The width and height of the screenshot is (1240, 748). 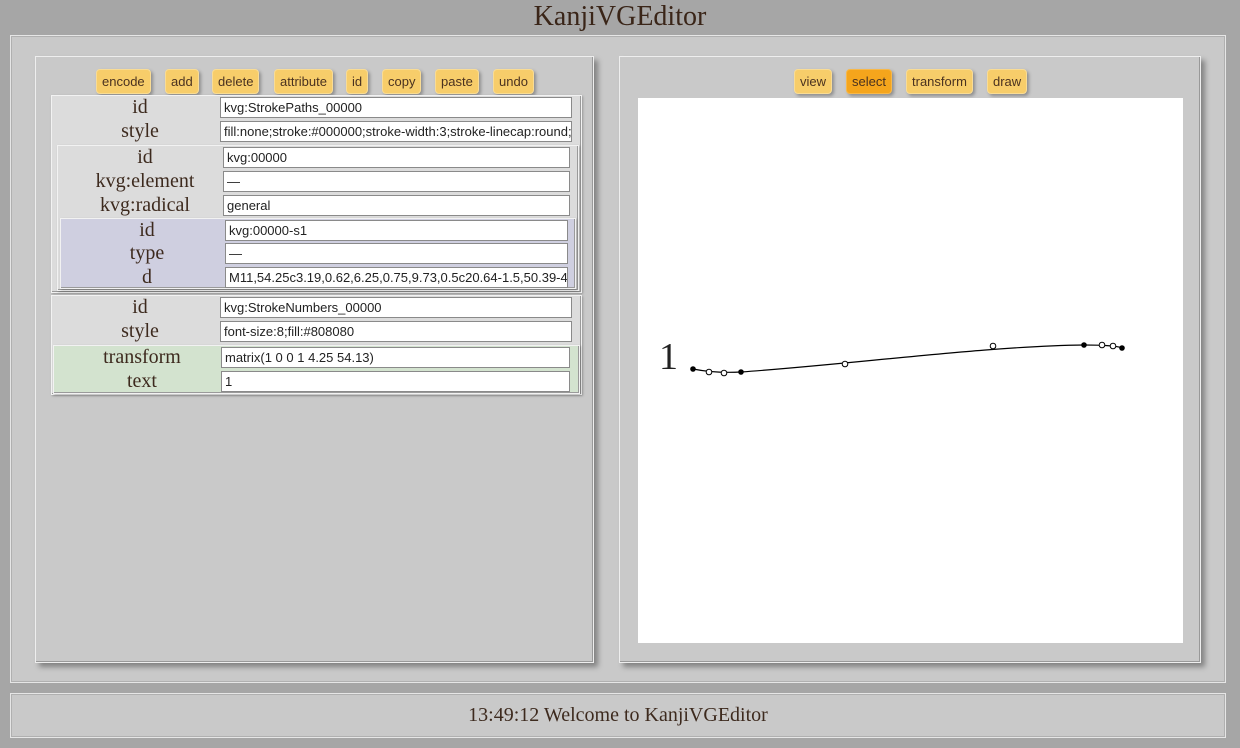 I want to click on attribute-label: d, so click(x=147, y=277).